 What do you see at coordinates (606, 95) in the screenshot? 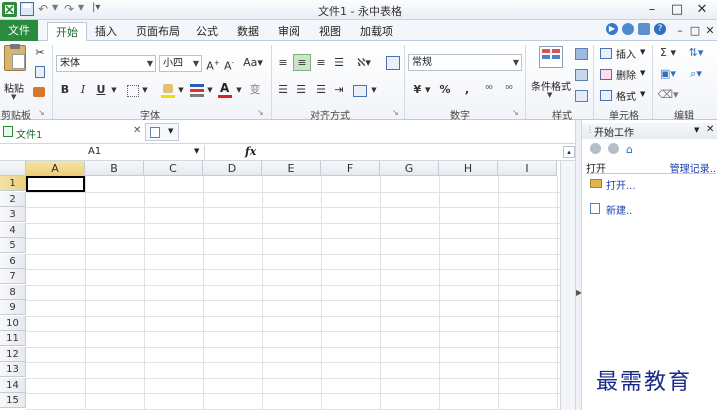
I see `format-cells-icon` at bounding box center [606, 95].